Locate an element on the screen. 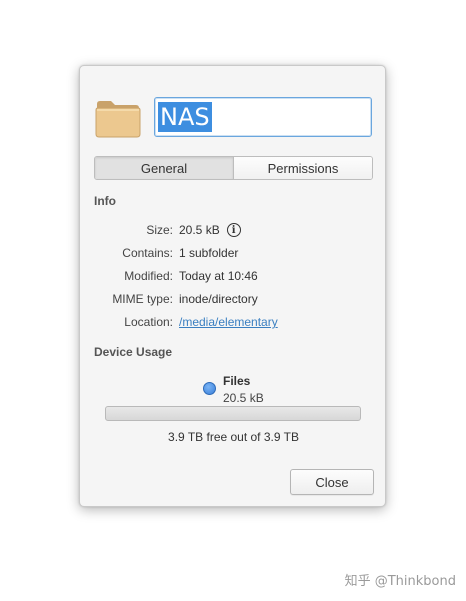 Image resolution: width=466 pixels, height=601 pixels. info-value: 1 subfolder is located at coordinates (209, 253).